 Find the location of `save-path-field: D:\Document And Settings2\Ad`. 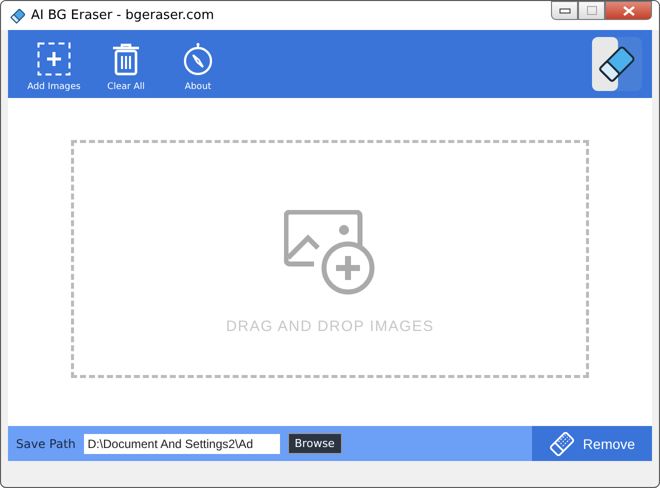

save-path-field: D:\Document And Settings2\Ad is located at coordinates (182, 444).